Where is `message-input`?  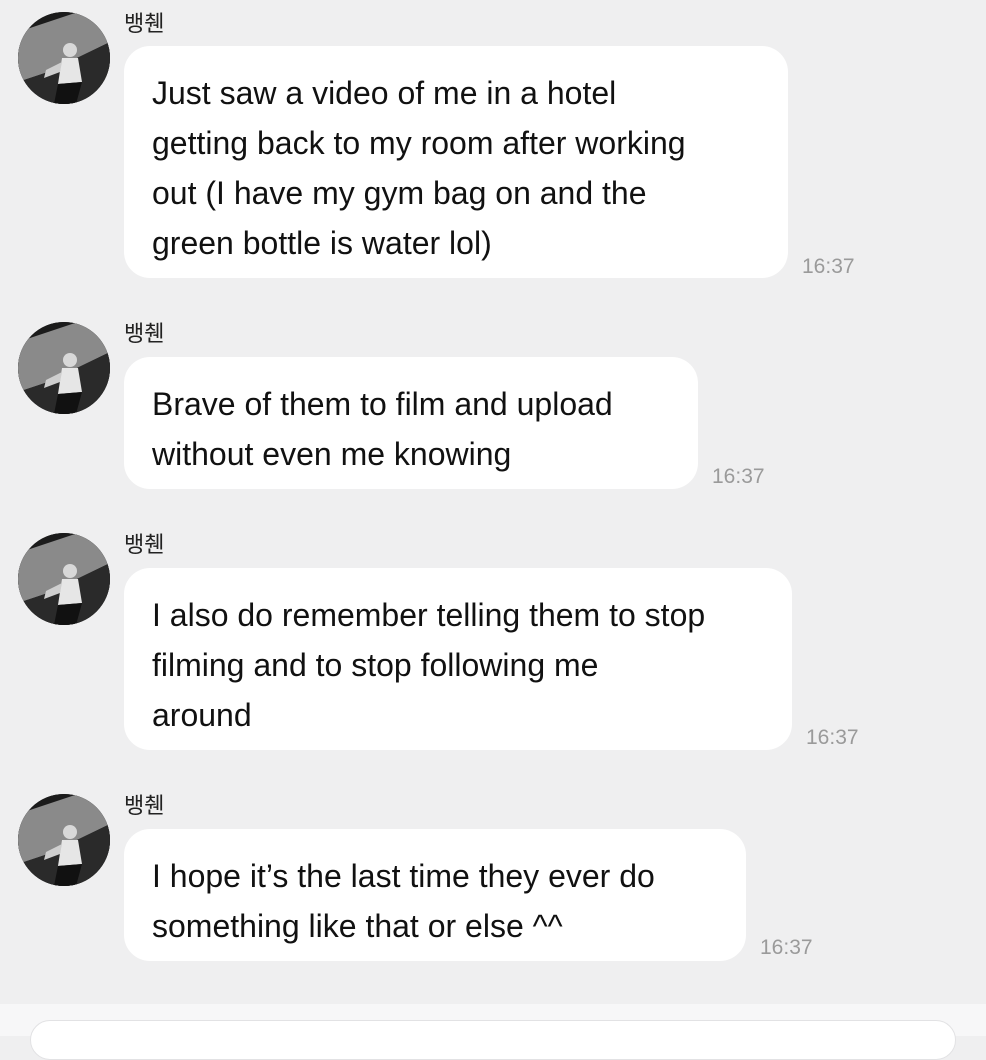 message-input is located at coordinates (493, 1040).